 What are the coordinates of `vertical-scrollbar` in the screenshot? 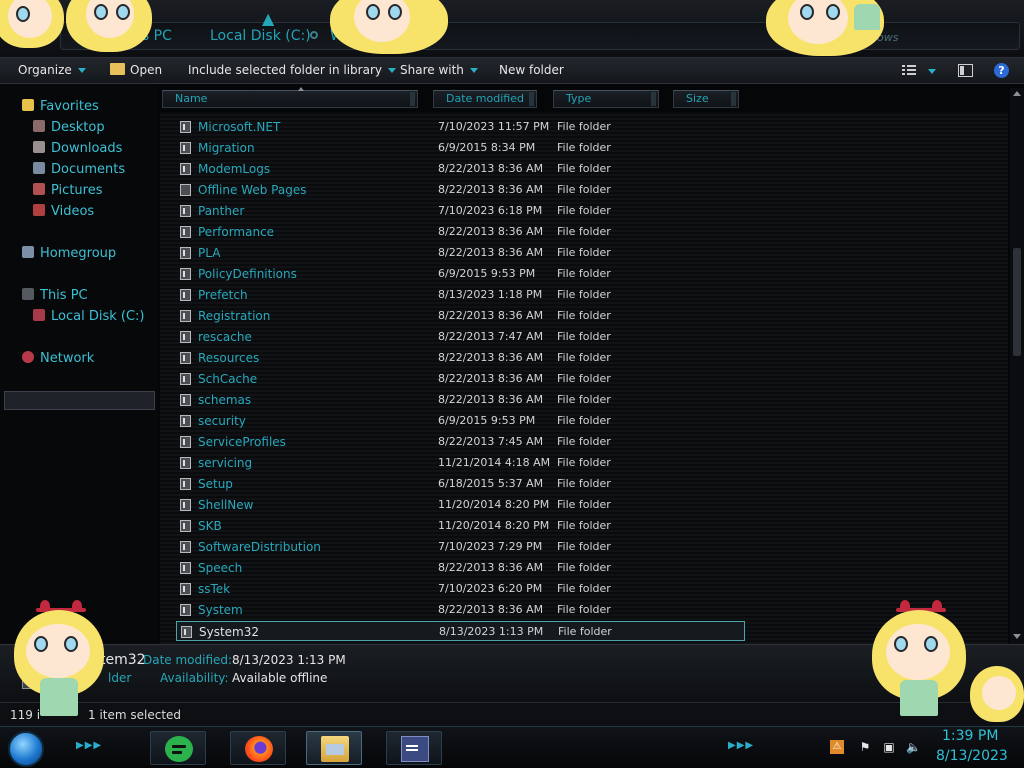 It's located at (1017, 366).